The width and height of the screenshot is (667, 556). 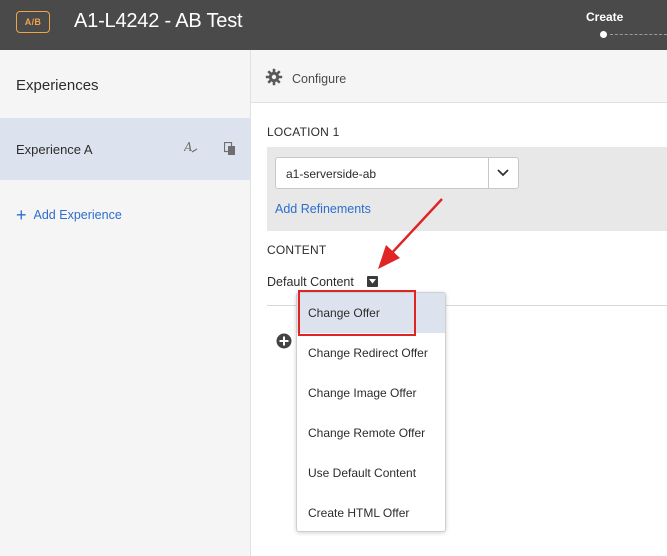 What do you see at coordinates (459, 76) in the screenshot?
I see `configure-bar: Configure` at bounding box center [459, 76].